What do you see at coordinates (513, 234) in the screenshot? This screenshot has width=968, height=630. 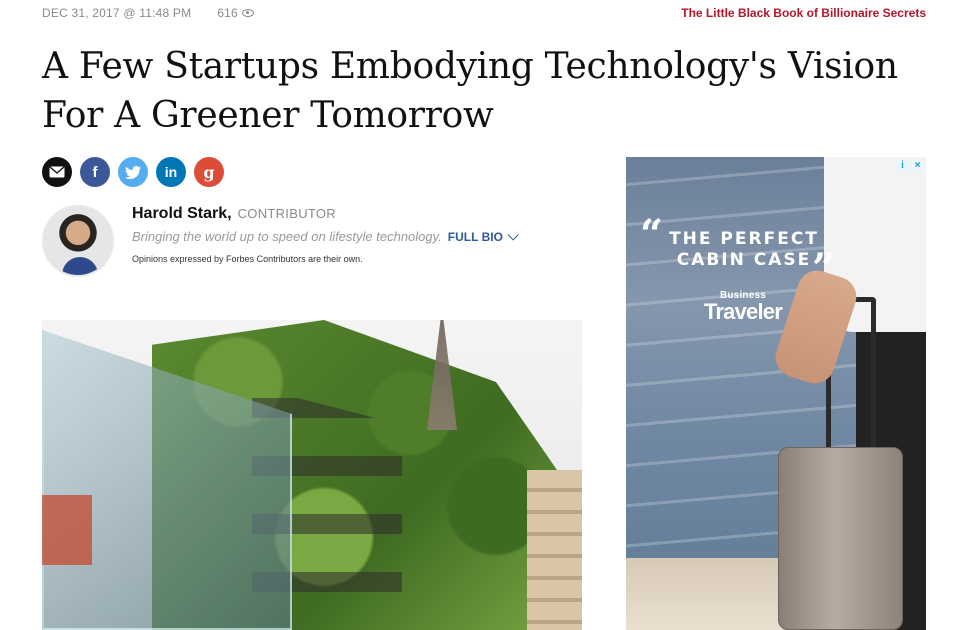 I see `chevron-down-icon` at bounding box center [513, 234].